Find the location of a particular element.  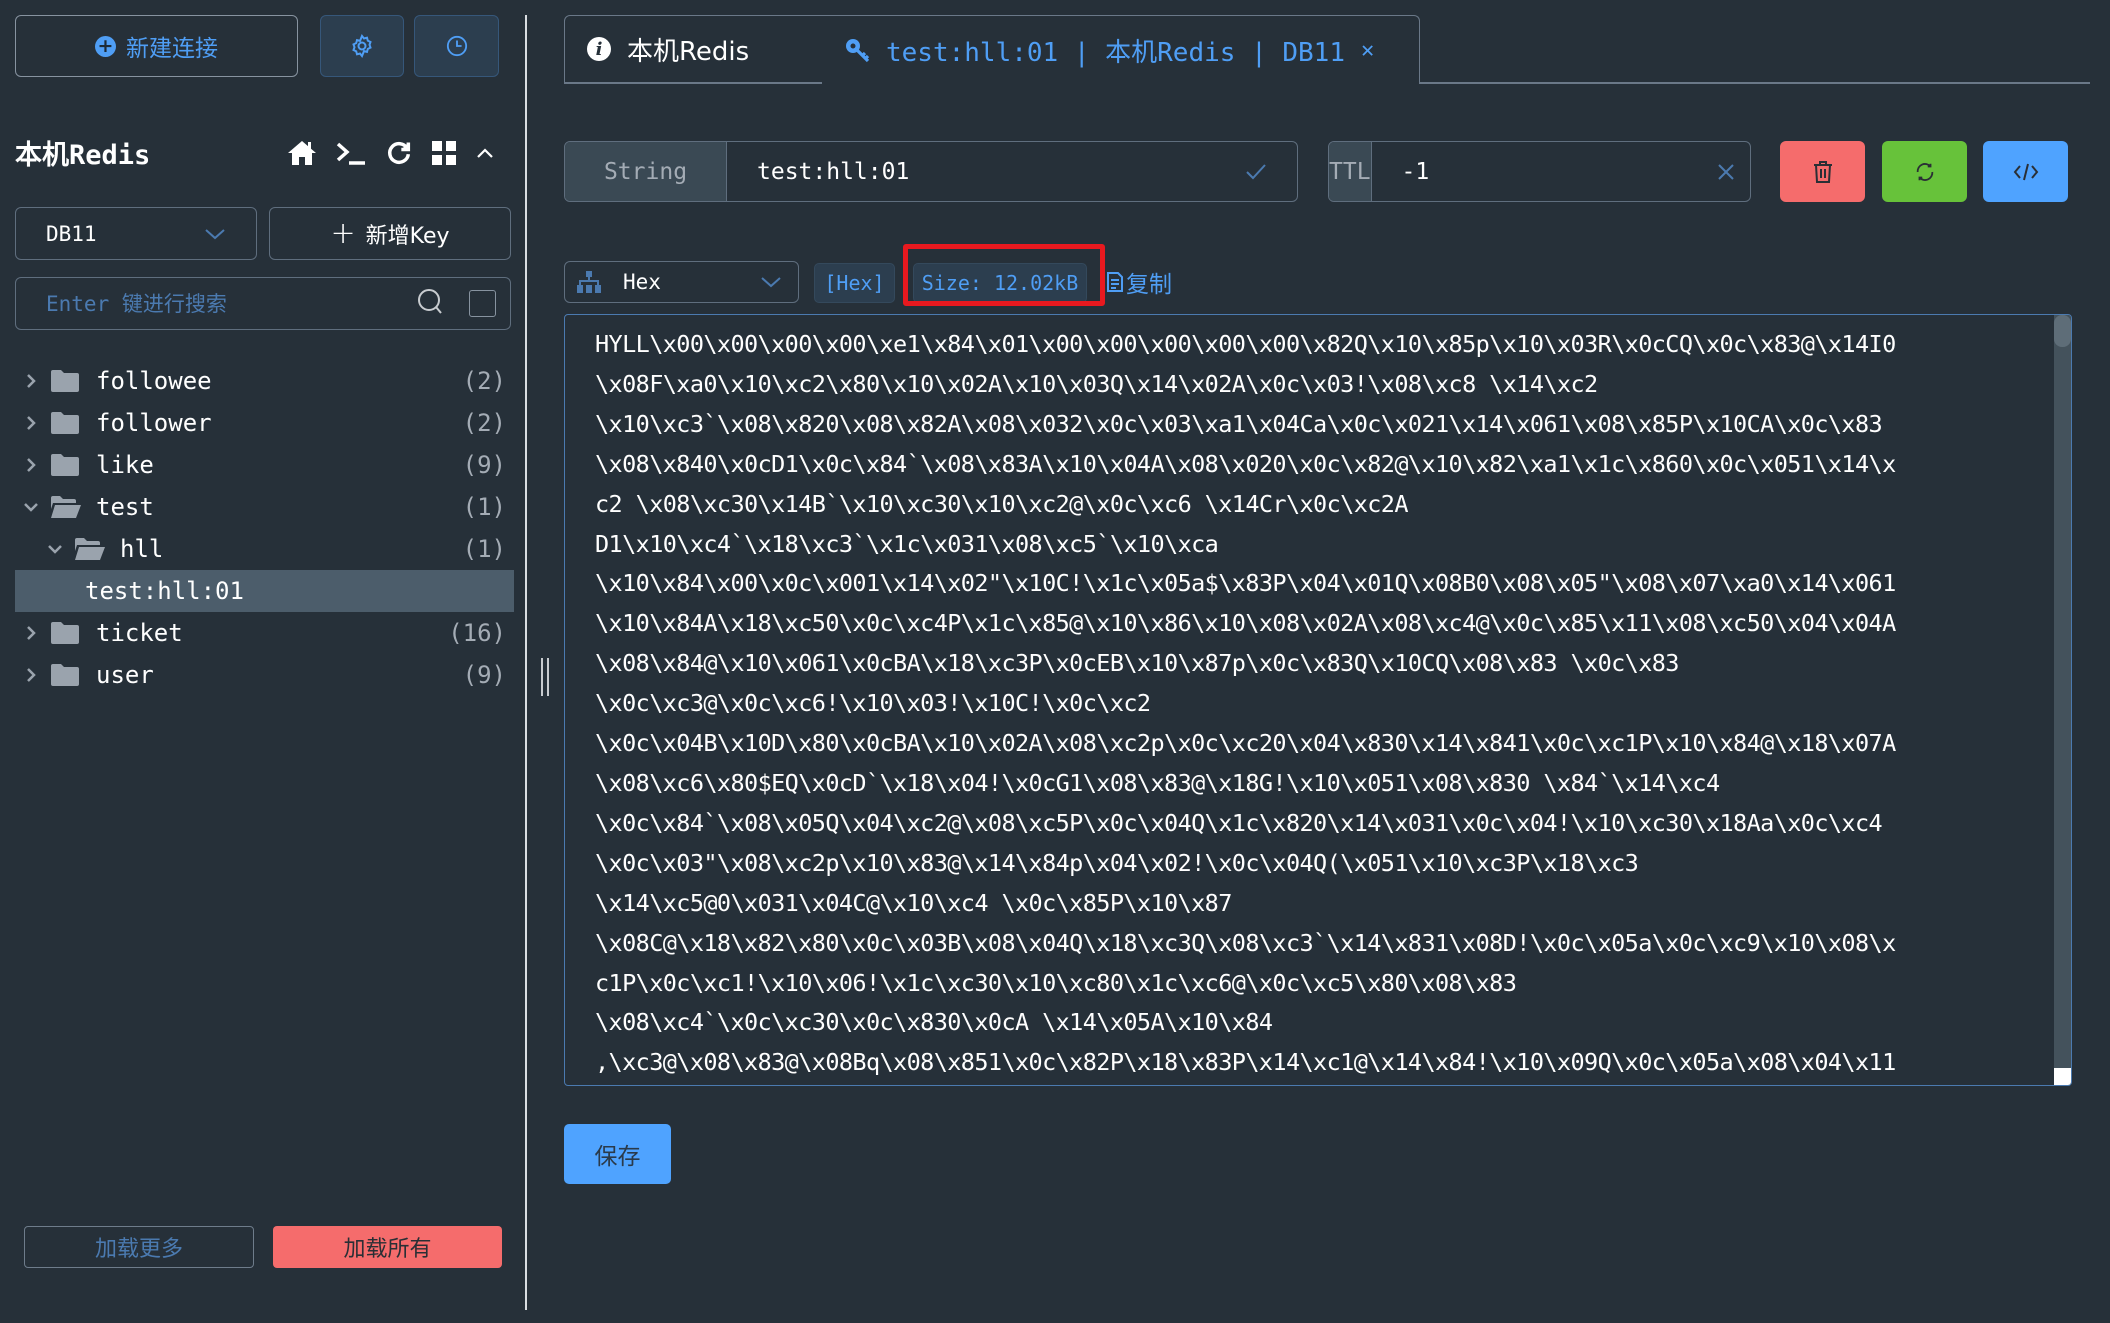

search-icon is located at coordinates (431, 304).